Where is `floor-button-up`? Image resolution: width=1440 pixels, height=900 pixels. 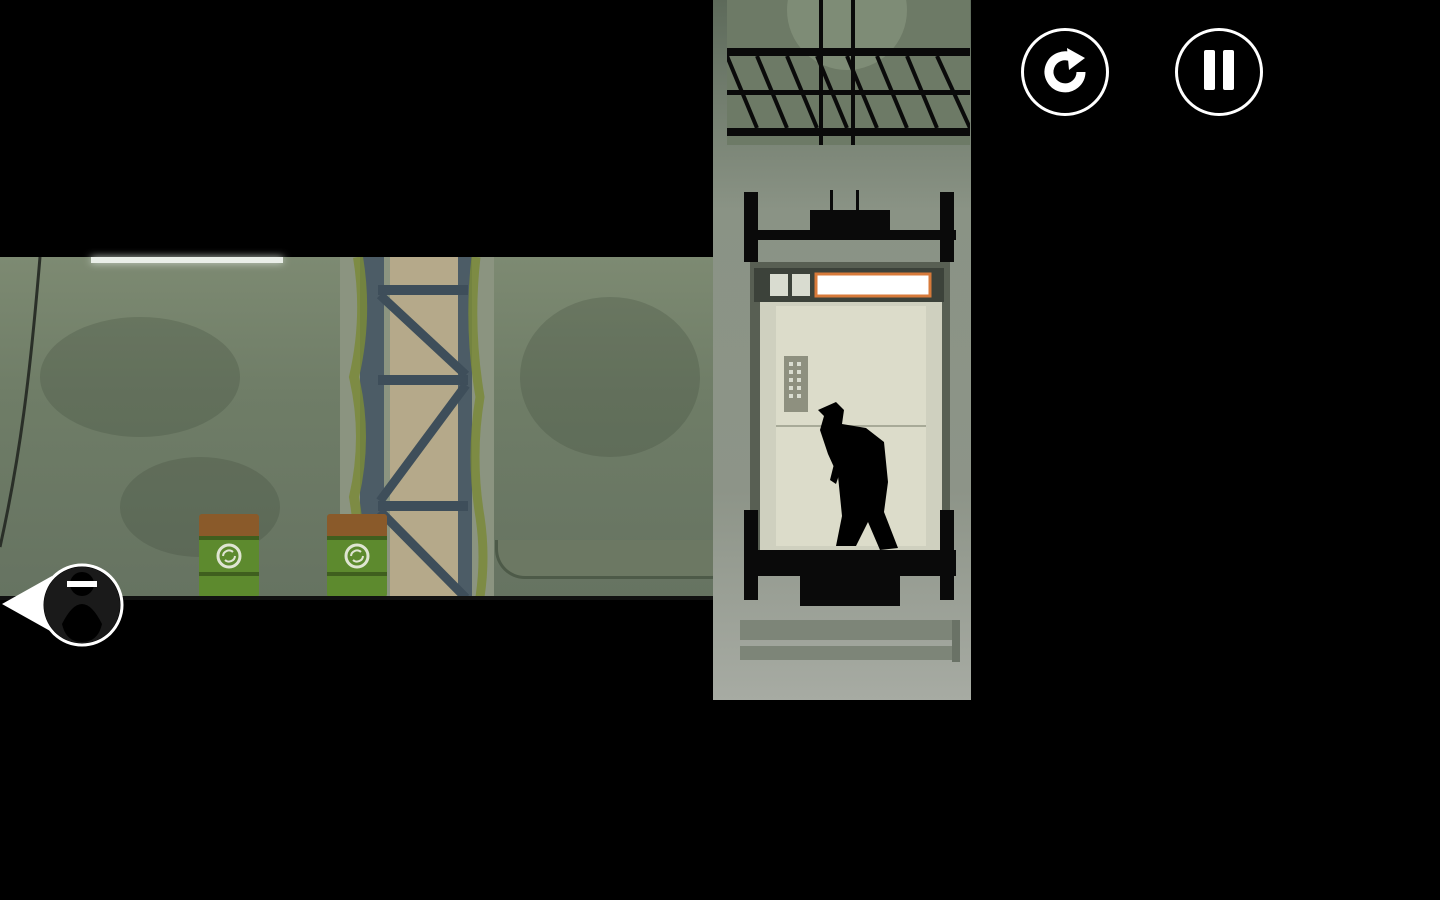
floor-button-up is located at coordinates (779, 285).